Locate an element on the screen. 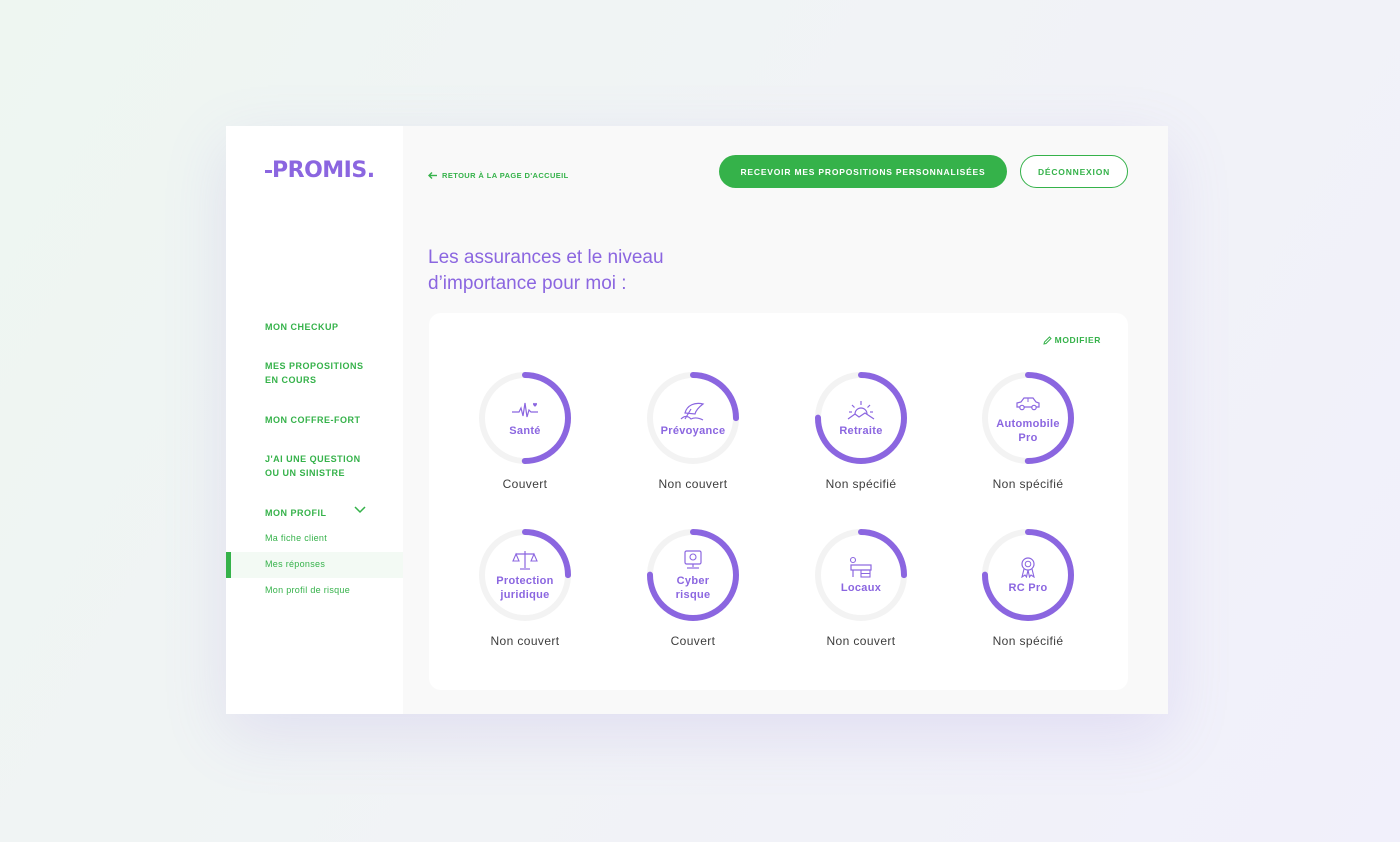 Image resolution: width=1400 pixels, height=842 pixels. promis-logo: PROMIS. is located at coordinates (320, 170).